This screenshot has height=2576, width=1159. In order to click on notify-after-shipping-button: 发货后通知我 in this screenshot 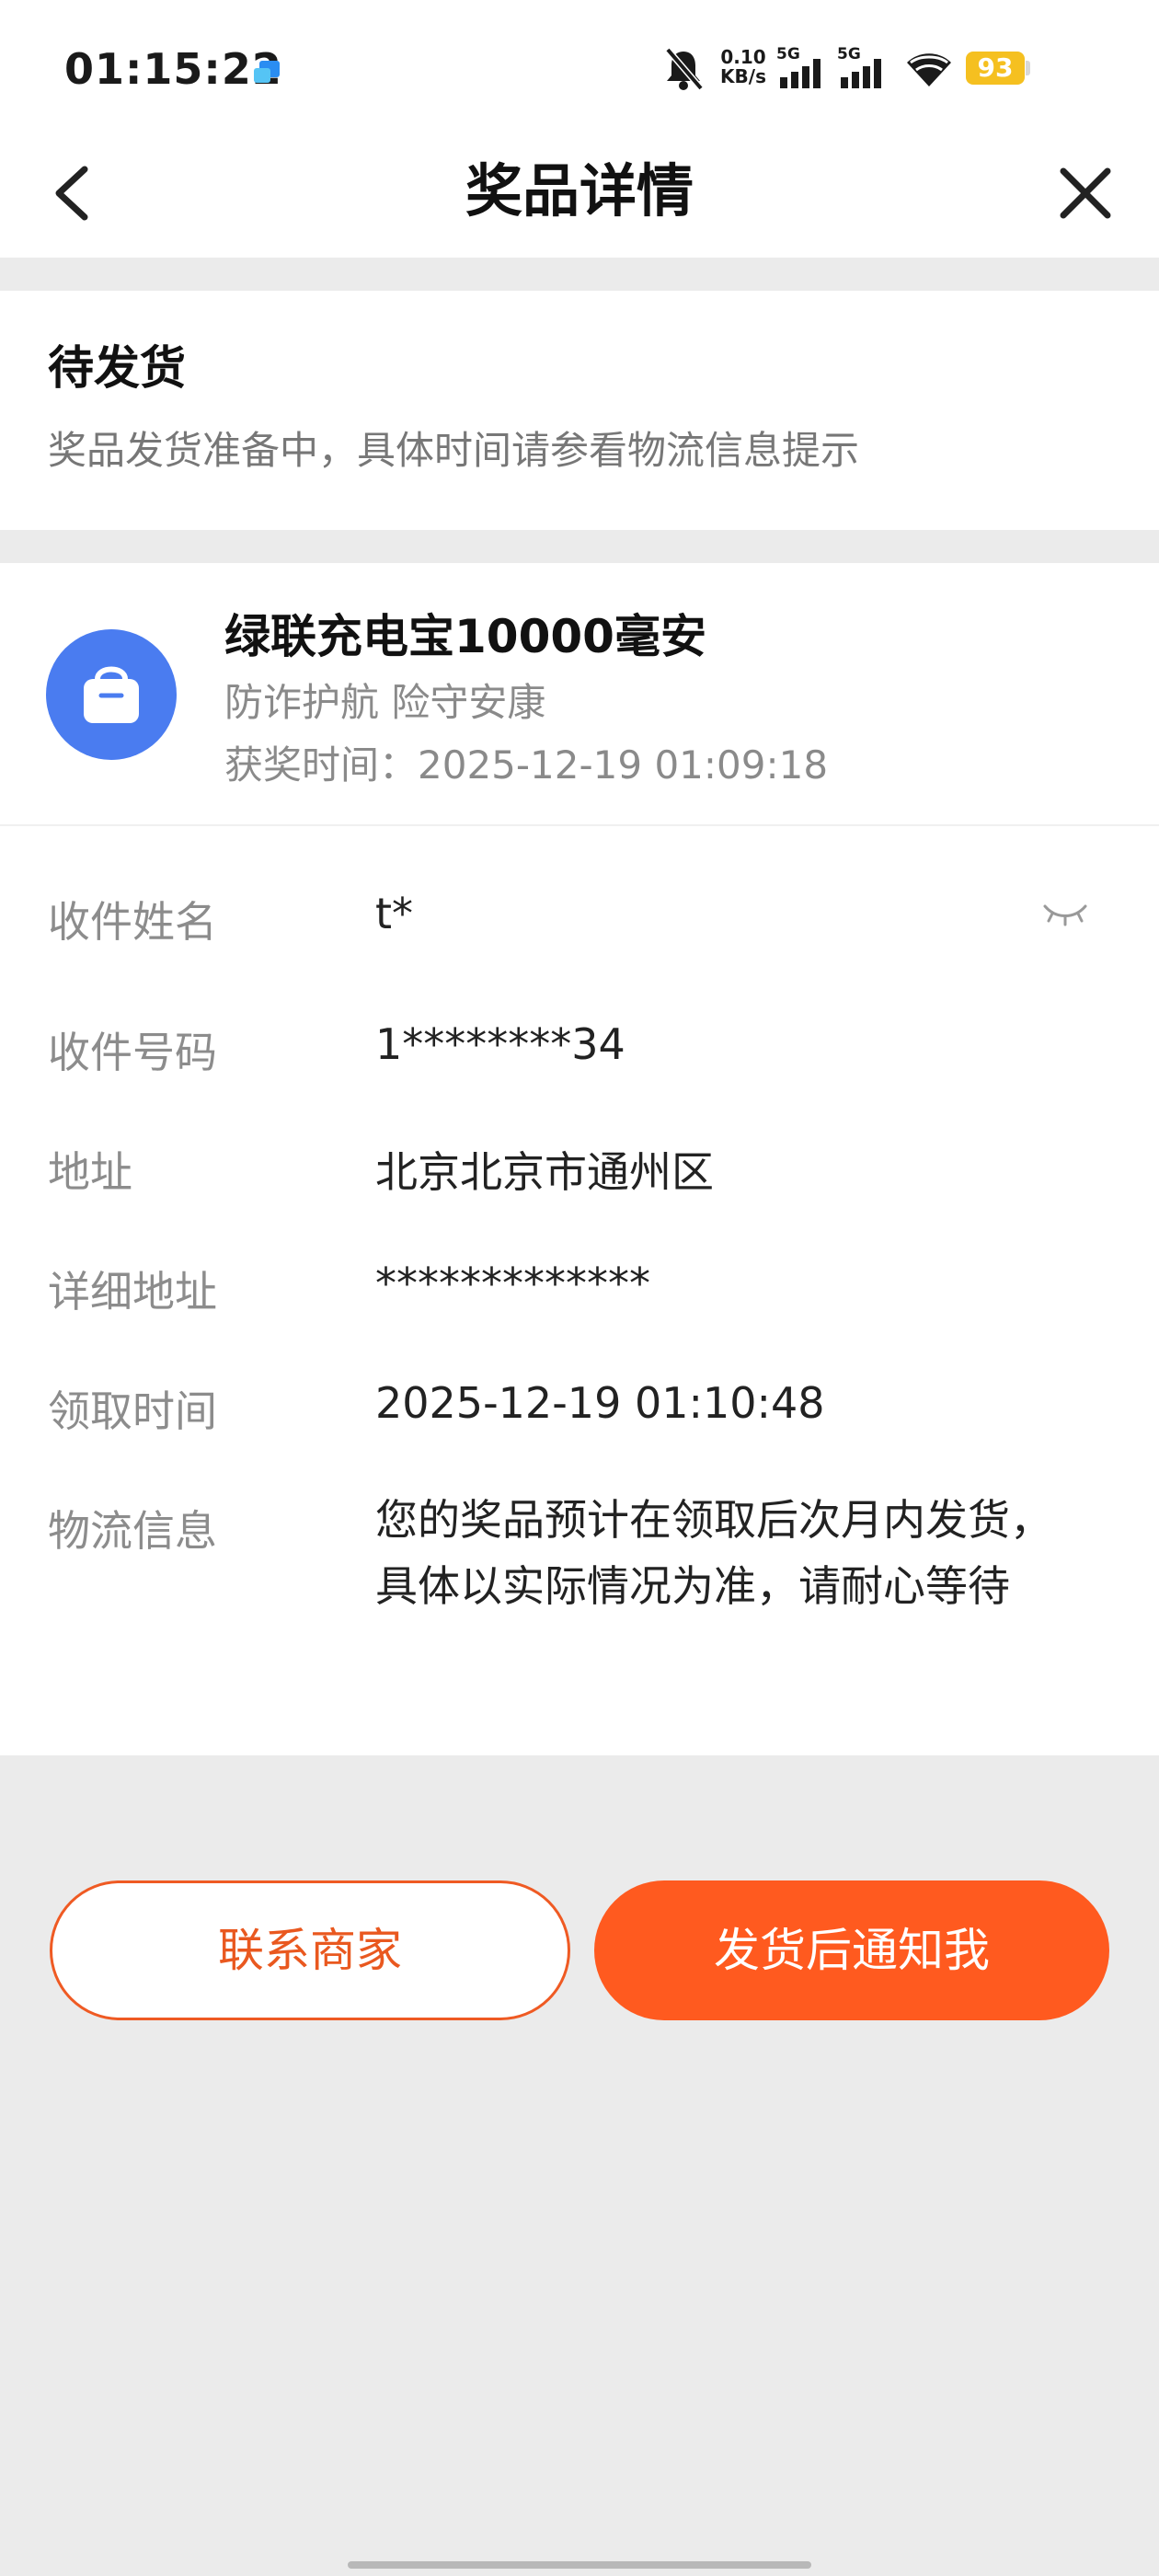, I will do `click(851, 1950)`.